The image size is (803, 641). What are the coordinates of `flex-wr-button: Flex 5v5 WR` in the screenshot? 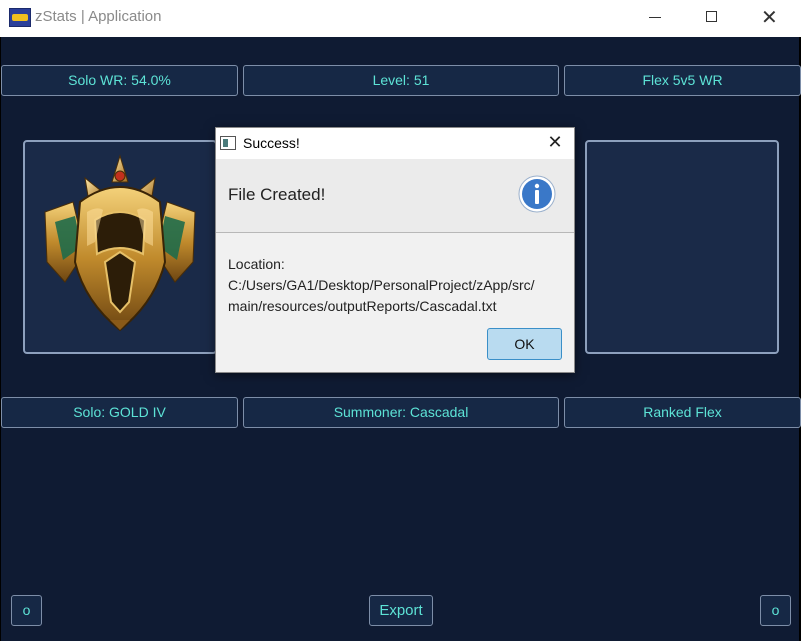 It's located at (682, 80).